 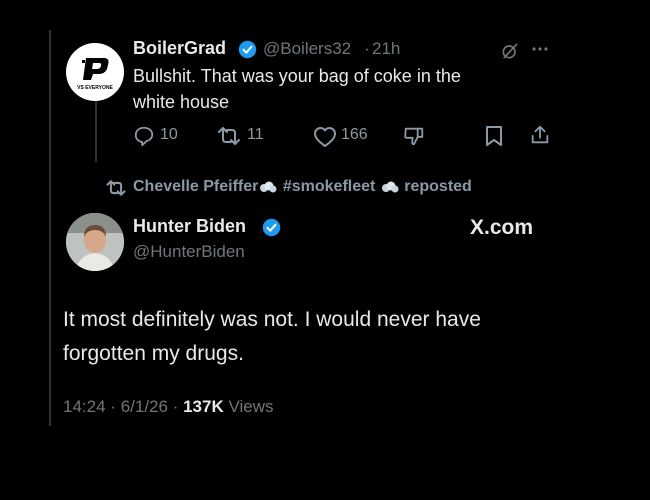 What do you see at coordinates (96, 131) in the screenshot?
I see `thread-connector-line` at bounding box center [96, 131].